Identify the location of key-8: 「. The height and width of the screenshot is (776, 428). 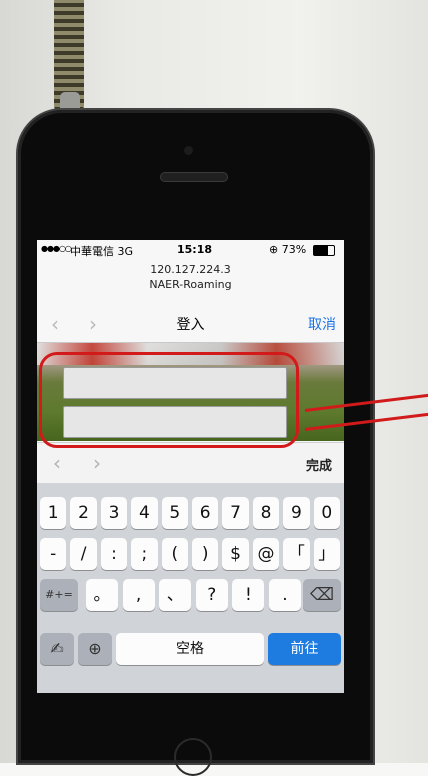
(296, 554).